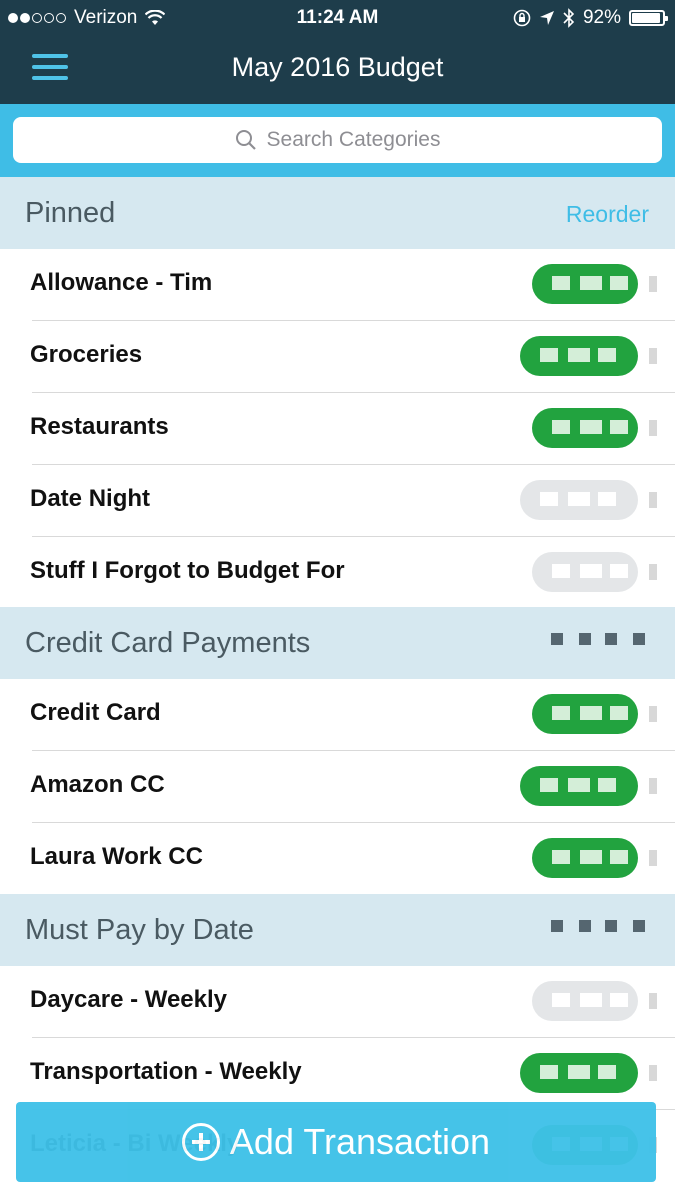 The height and width of the screenshot is (1200, 675). I want to click on category-label: Allowance - Tim, so click(121, 282).